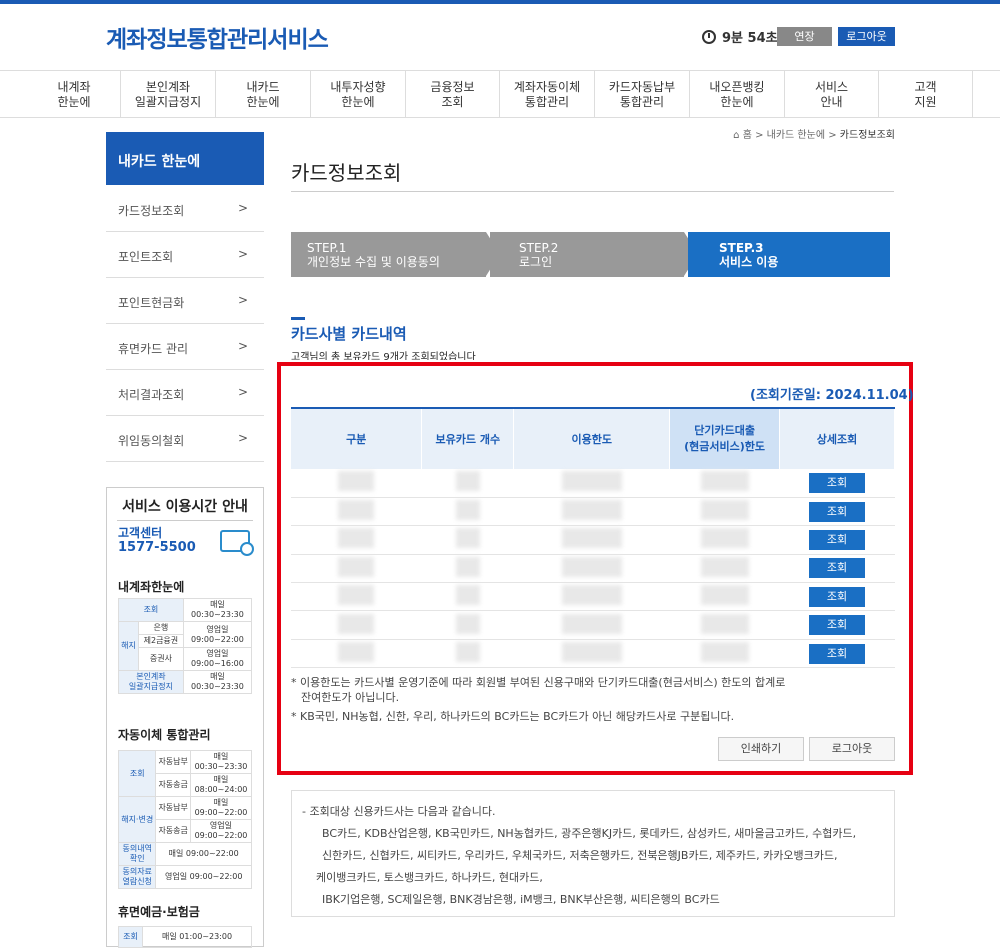  I want to click on gnb-item-service-guide: 서비스 안내, so click(832, 94).